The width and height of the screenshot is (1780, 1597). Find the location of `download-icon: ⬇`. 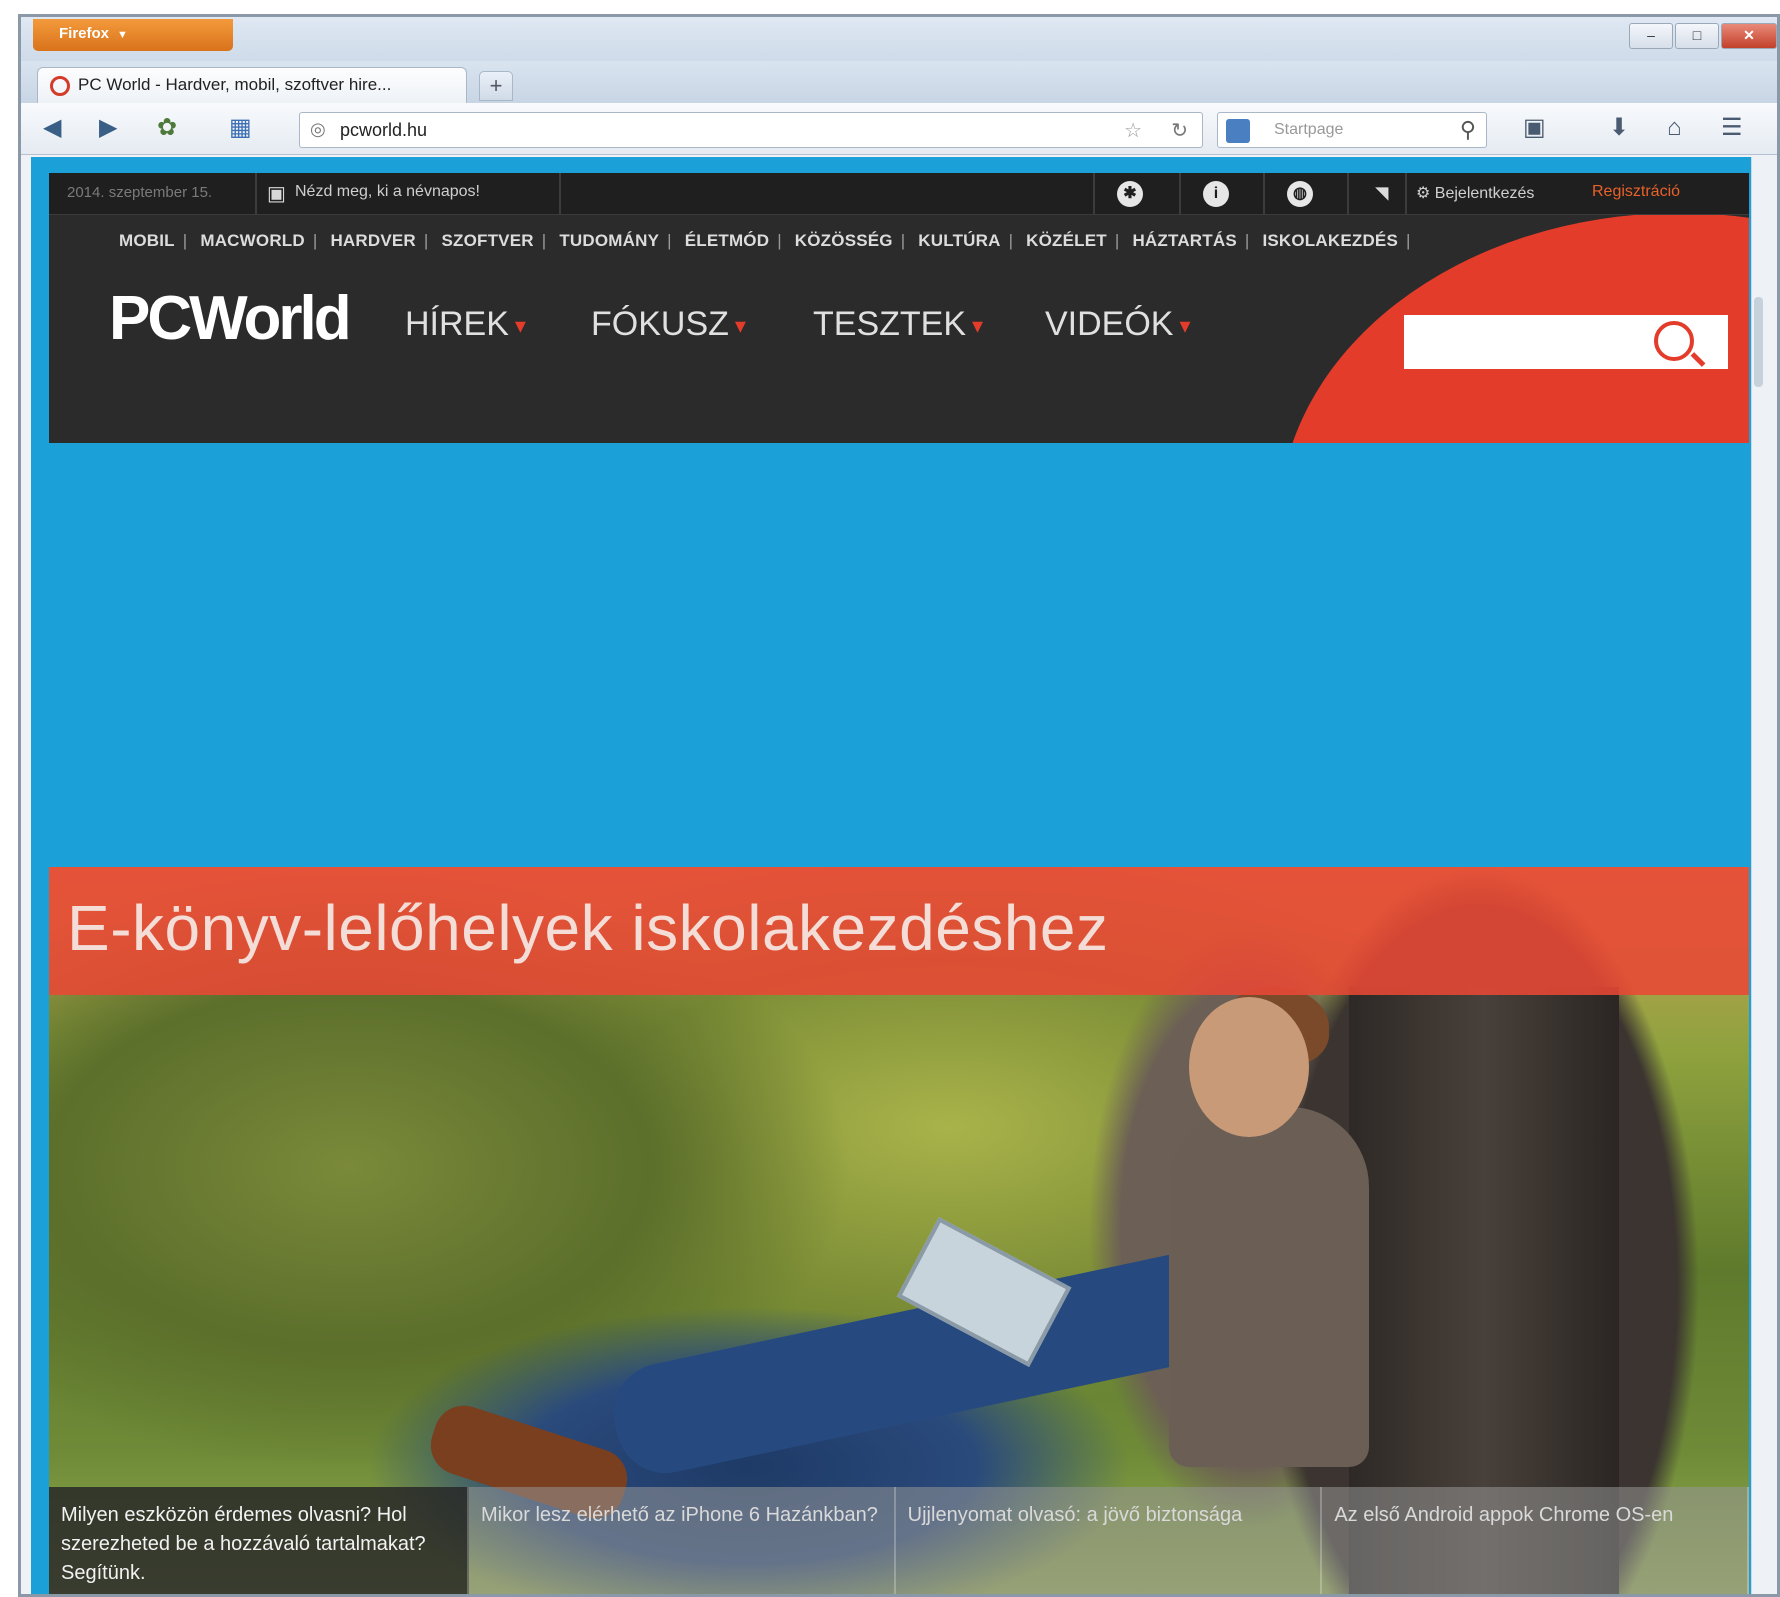

download-icon: ⬇ is located at coordinates (1619, 128).